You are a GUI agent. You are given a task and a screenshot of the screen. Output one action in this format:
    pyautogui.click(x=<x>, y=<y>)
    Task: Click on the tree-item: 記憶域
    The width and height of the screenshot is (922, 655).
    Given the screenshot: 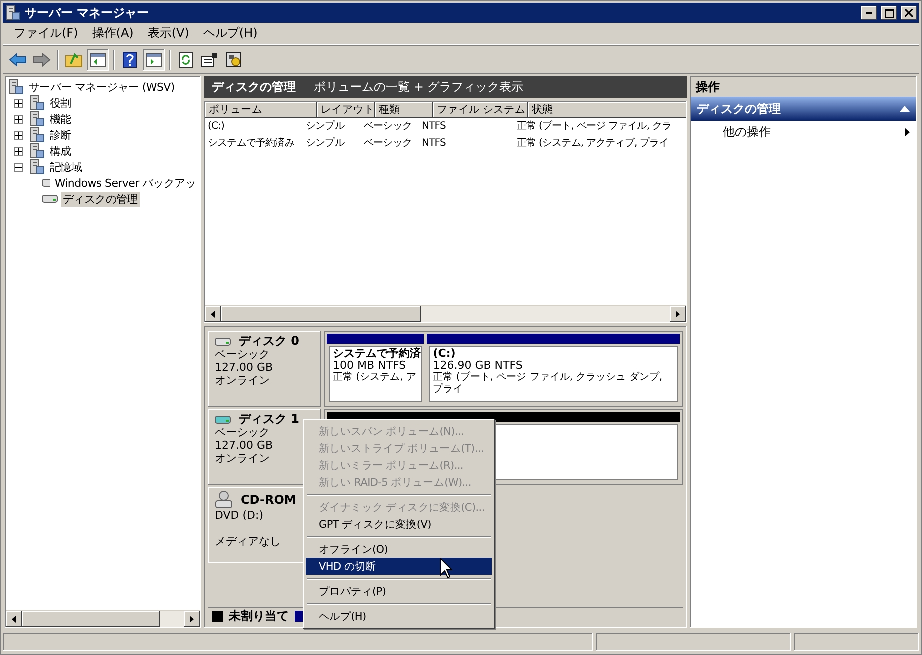 What is the action you would take?
    pyautogui.click(x=66, y=167)
    